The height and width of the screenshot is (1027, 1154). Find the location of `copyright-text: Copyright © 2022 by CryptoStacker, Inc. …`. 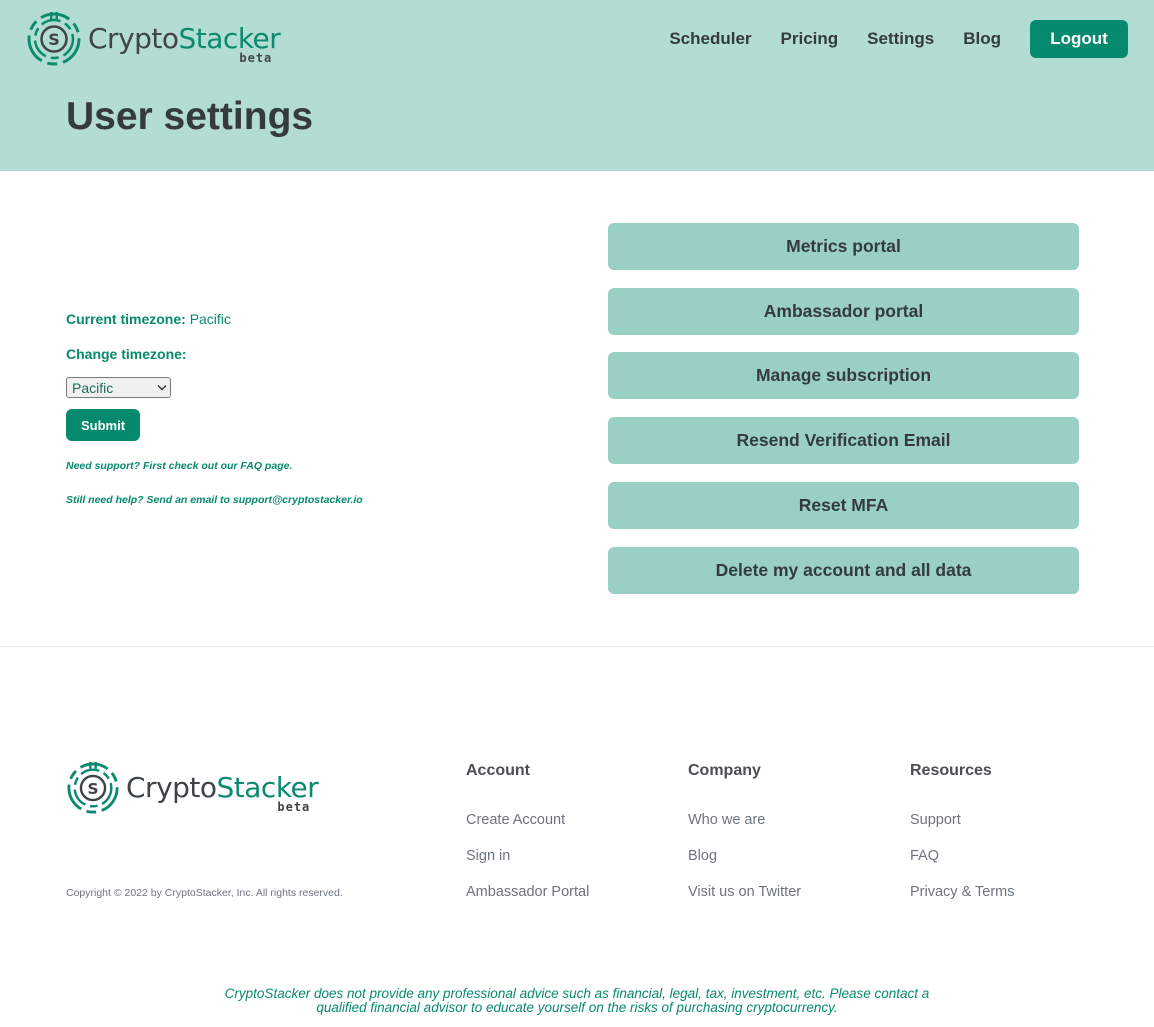

copyright-text: Copyright © 2022 by CryptoStacker, Inc. … is located at coordinates (204, 893).